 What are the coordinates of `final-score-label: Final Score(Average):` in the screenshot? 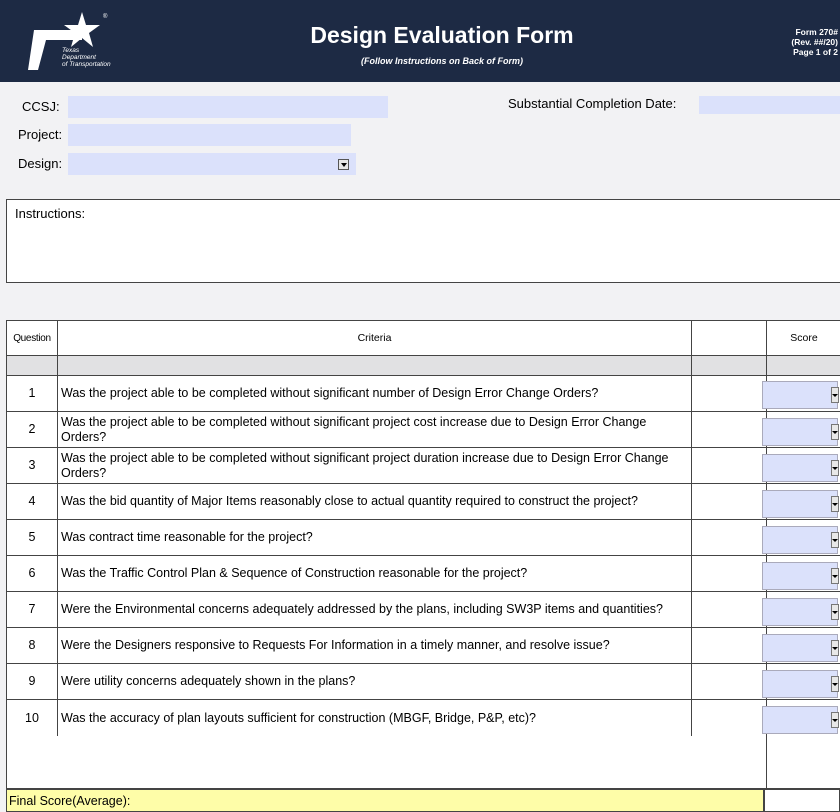 It's located at (70, 800).